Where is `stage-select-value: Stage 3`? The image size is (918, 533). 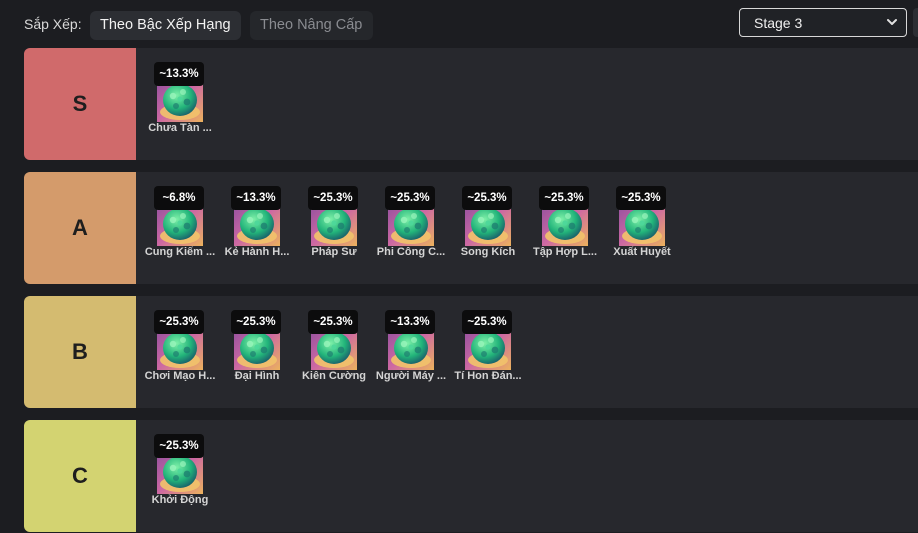
stage-select-value: Stage 3 is located at coordinates (778, 23).